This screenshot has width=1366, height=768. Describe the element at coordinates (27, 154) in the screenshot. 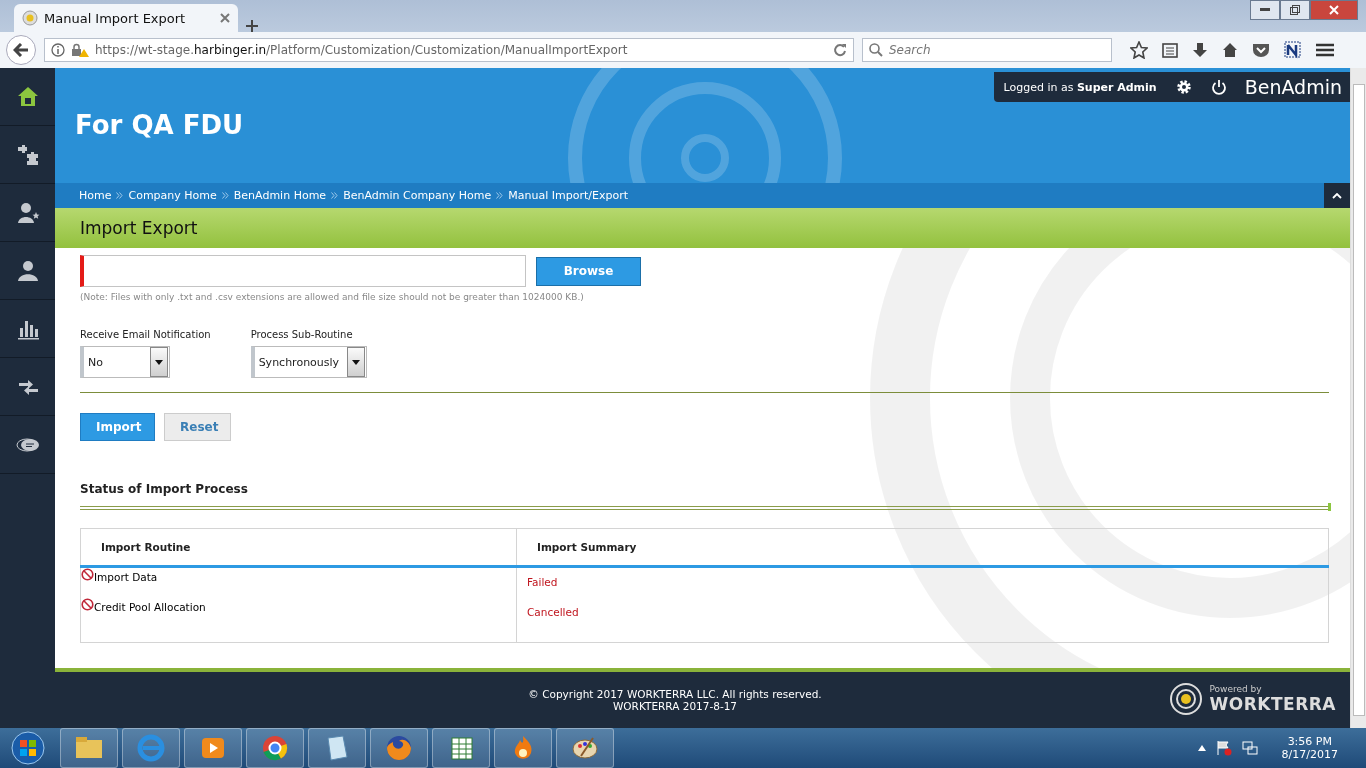

I see `puzzle-icon` at that location.